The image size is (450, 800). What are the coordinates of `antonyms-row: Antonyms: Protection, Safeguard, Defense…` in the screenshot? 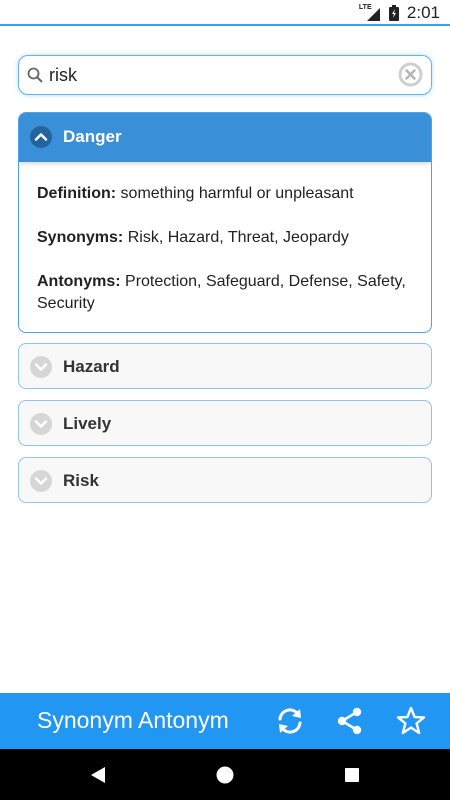 It's located at (227, 293).